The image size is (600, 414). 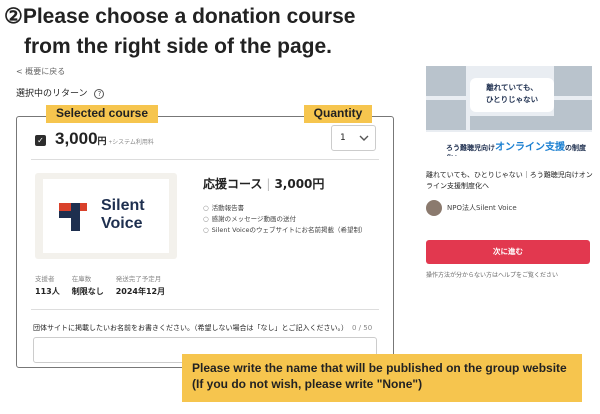 I want to click on selected-return-label: 選択中のリターン, so click(x=52, y=94).